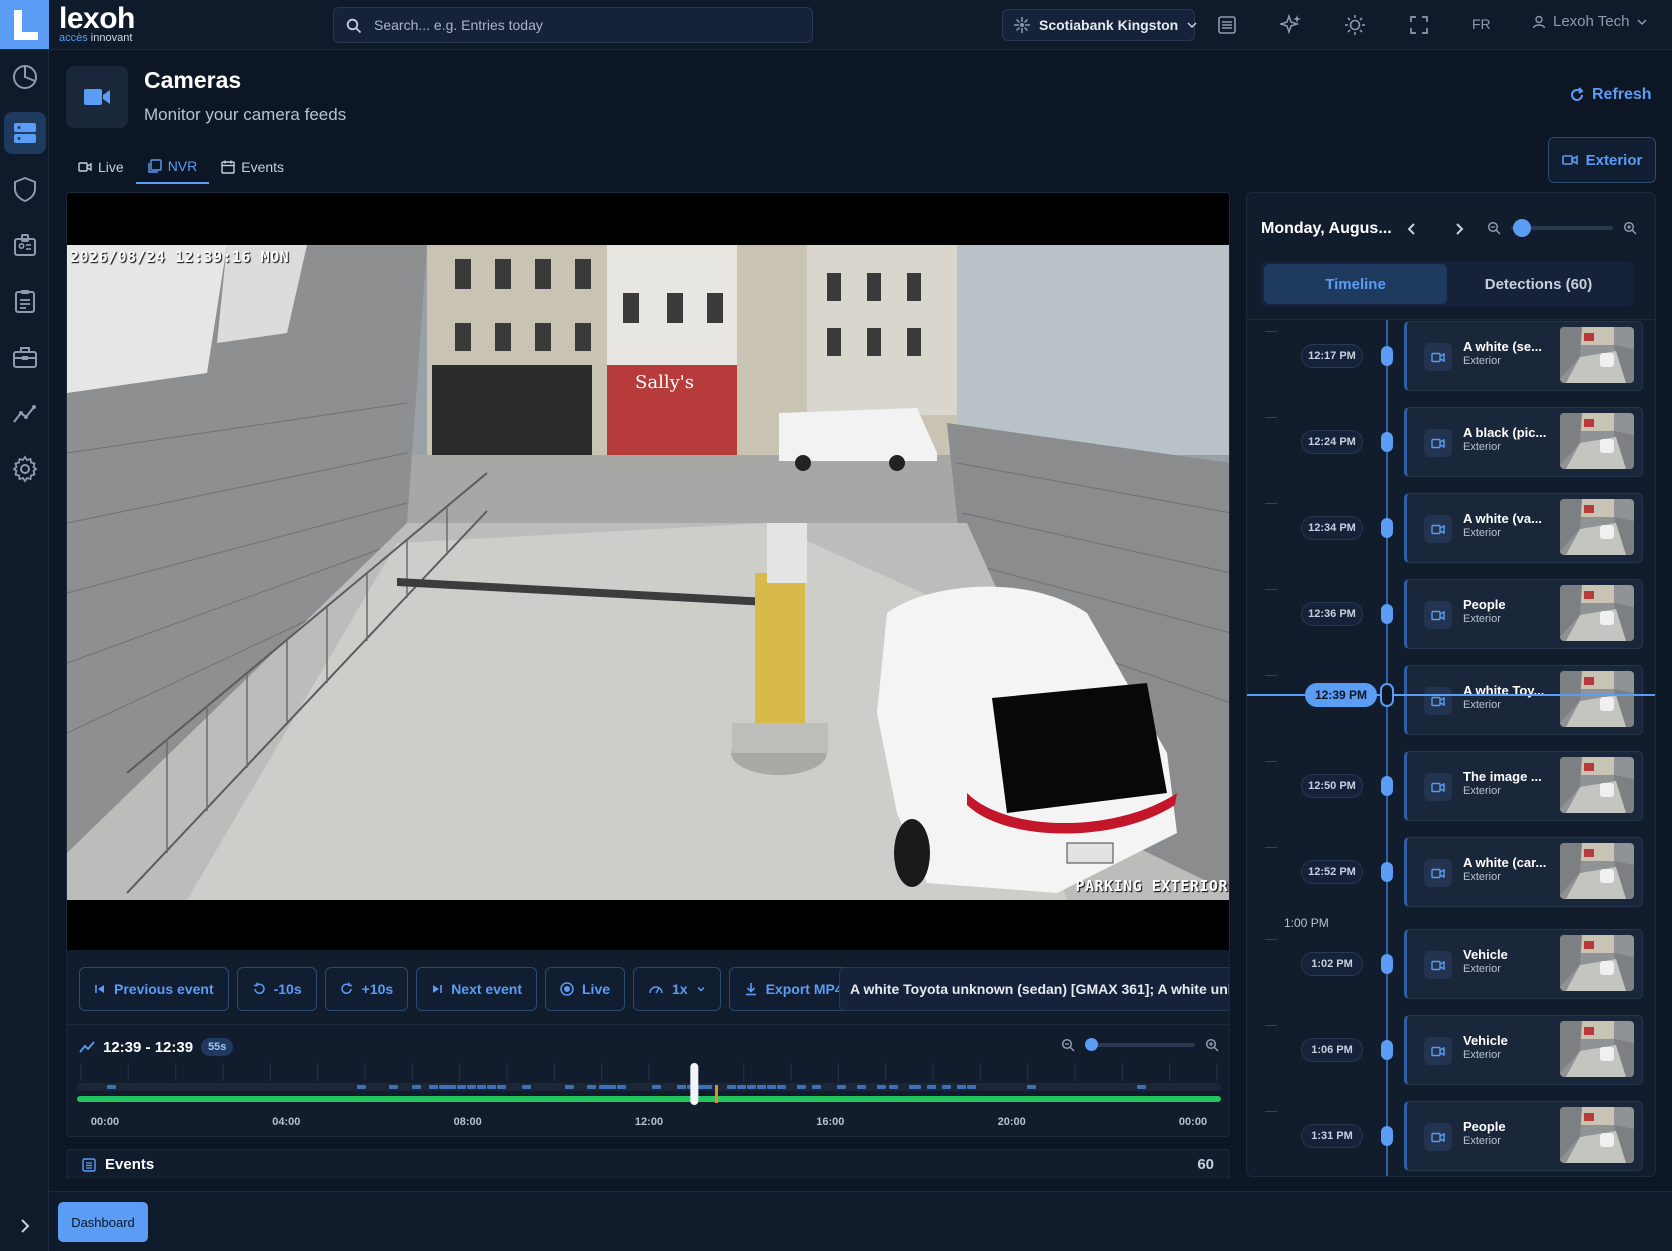 This screenshot has width=1672, height=1251. I want to click on sidebar-item-settings, so click(25, 469).